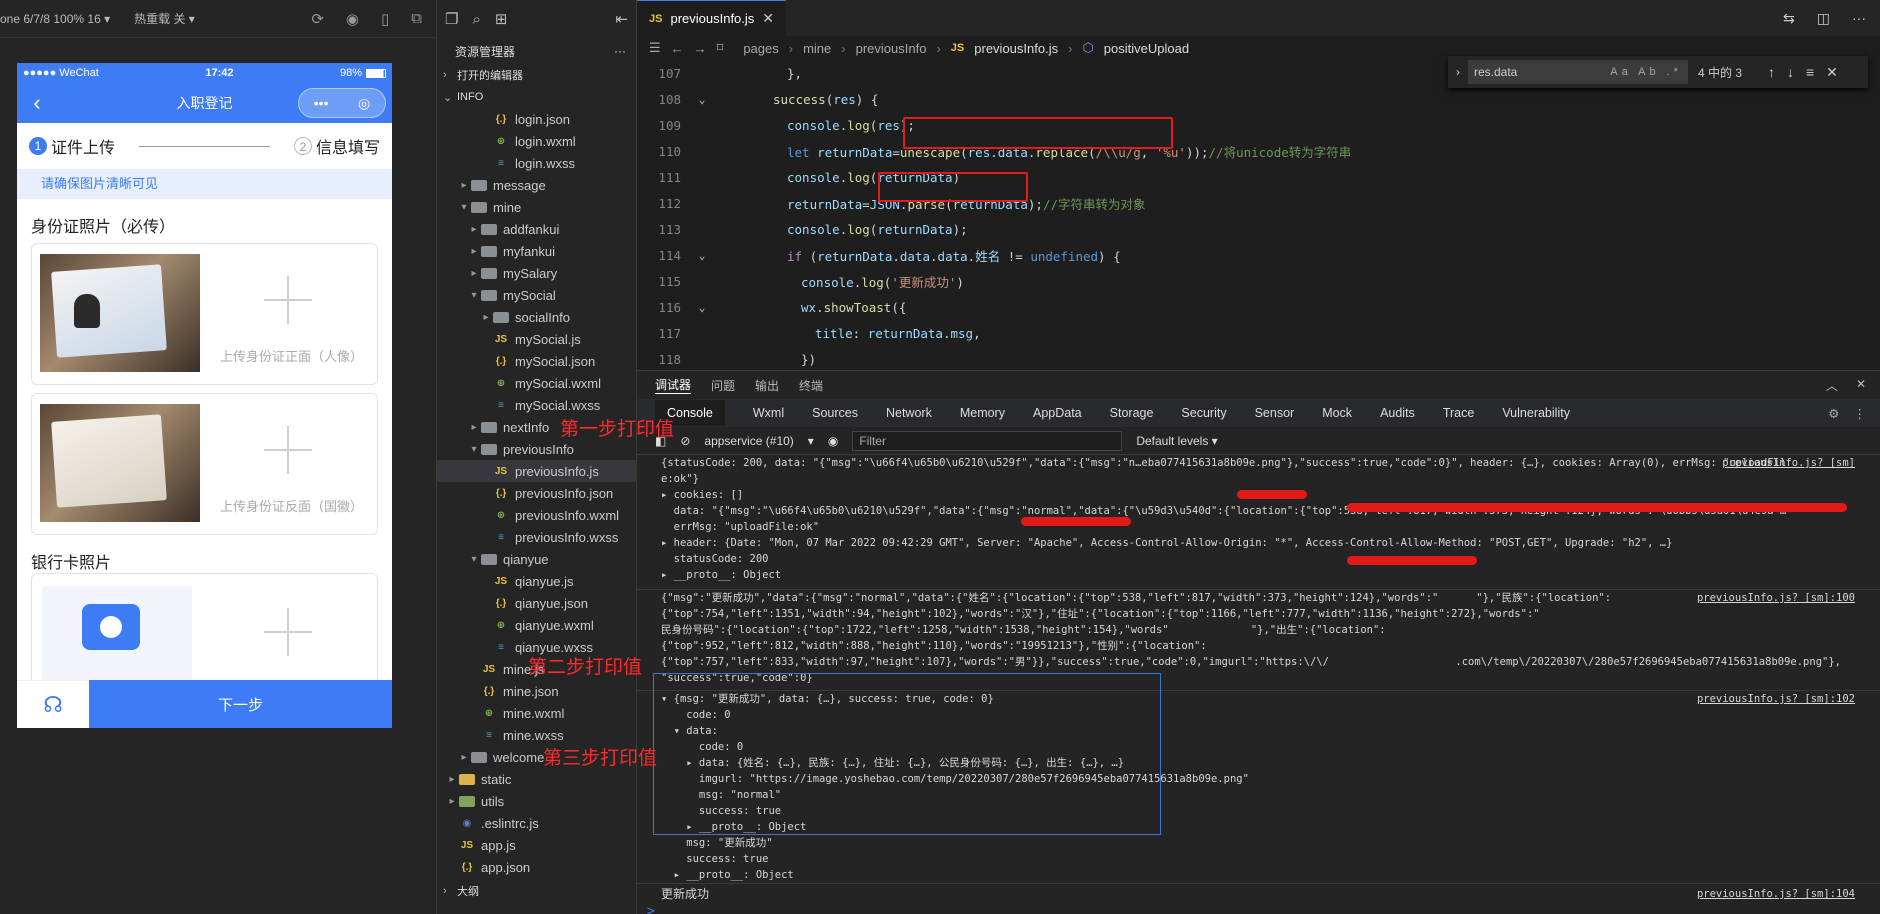 The width and height of the screenshot is (1880, 914). Describe the element at coordinates (416, 19) in the screenshot. I see `window-icon: ⧉` at that location.